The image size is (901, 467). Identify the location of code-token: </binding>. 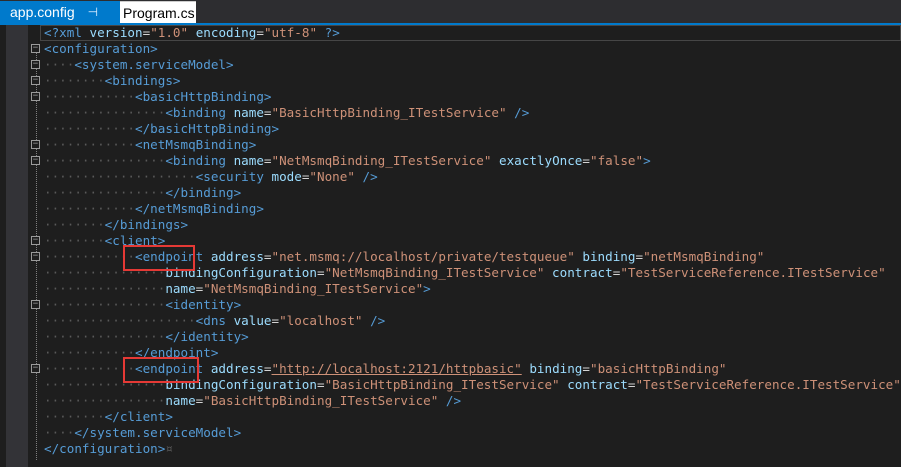
(203, 192).